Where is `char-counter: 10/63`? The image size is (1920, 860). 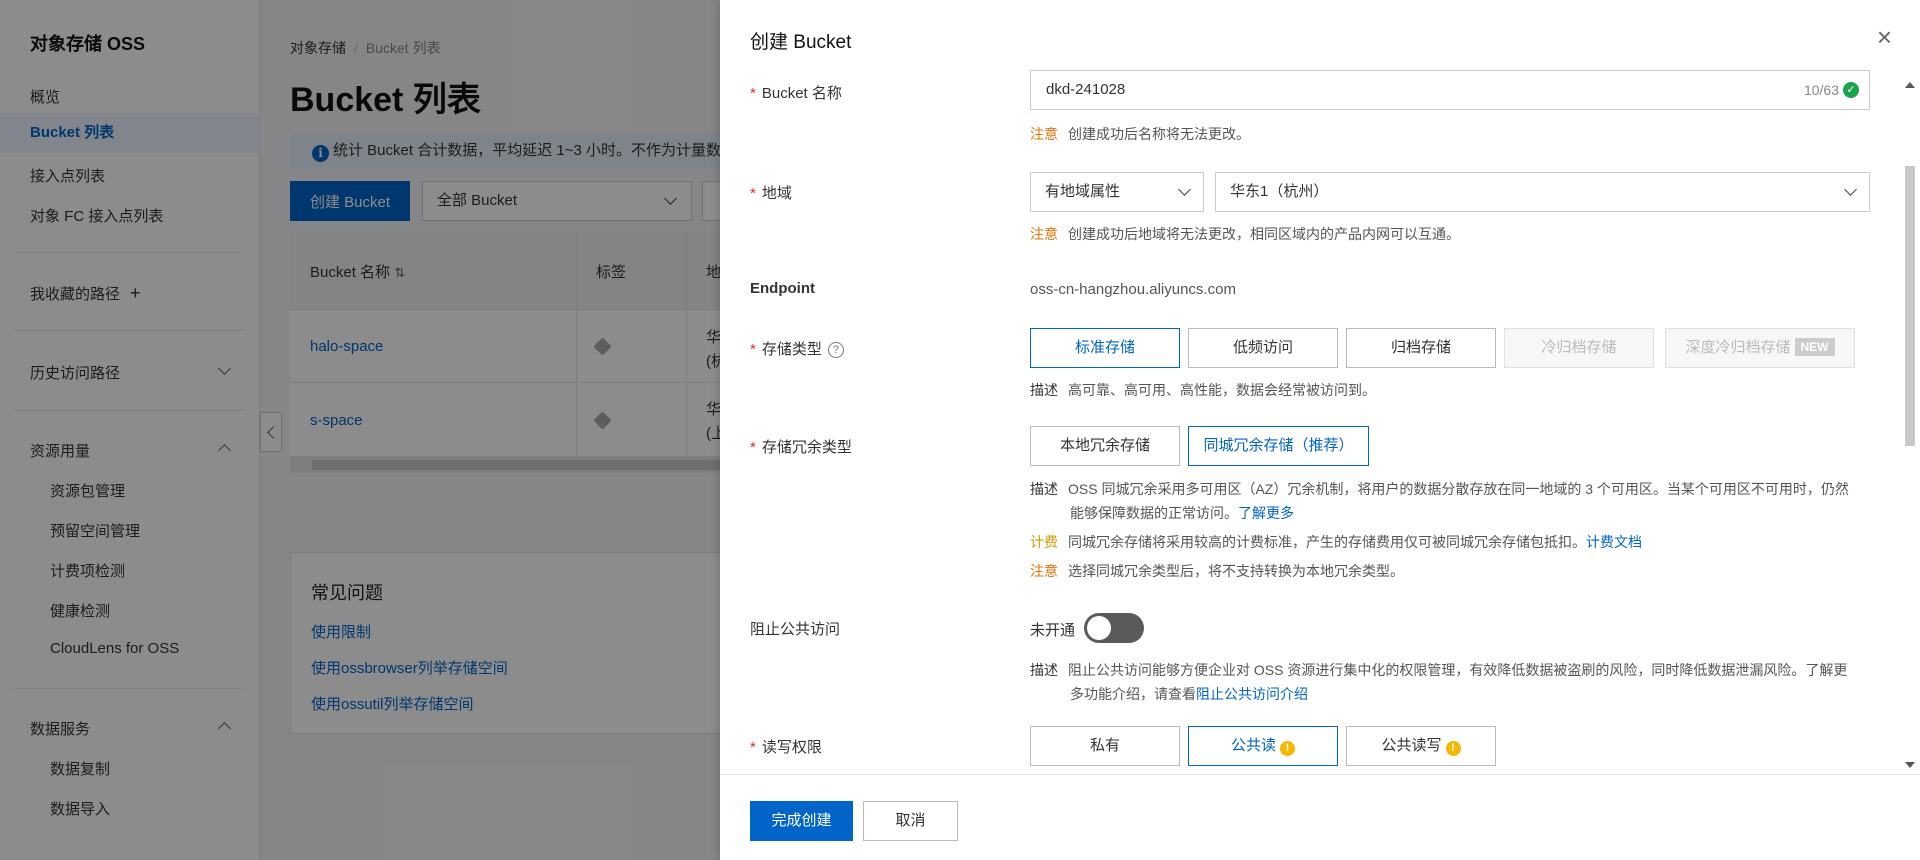
char-counter: 10/63 is located at coordinates (1821, 90).